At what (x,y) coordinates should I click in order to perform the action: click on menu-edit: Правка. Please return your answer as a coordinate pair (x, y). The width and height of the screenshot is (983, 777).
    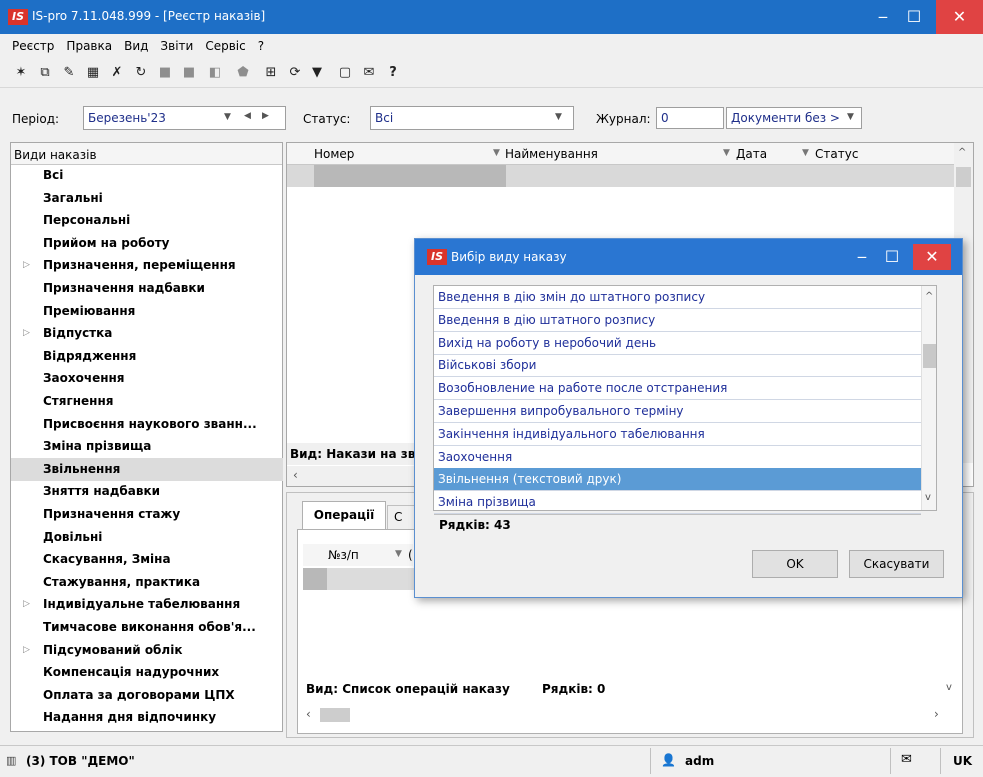
    Looking at the image, I should click on (89, 46).